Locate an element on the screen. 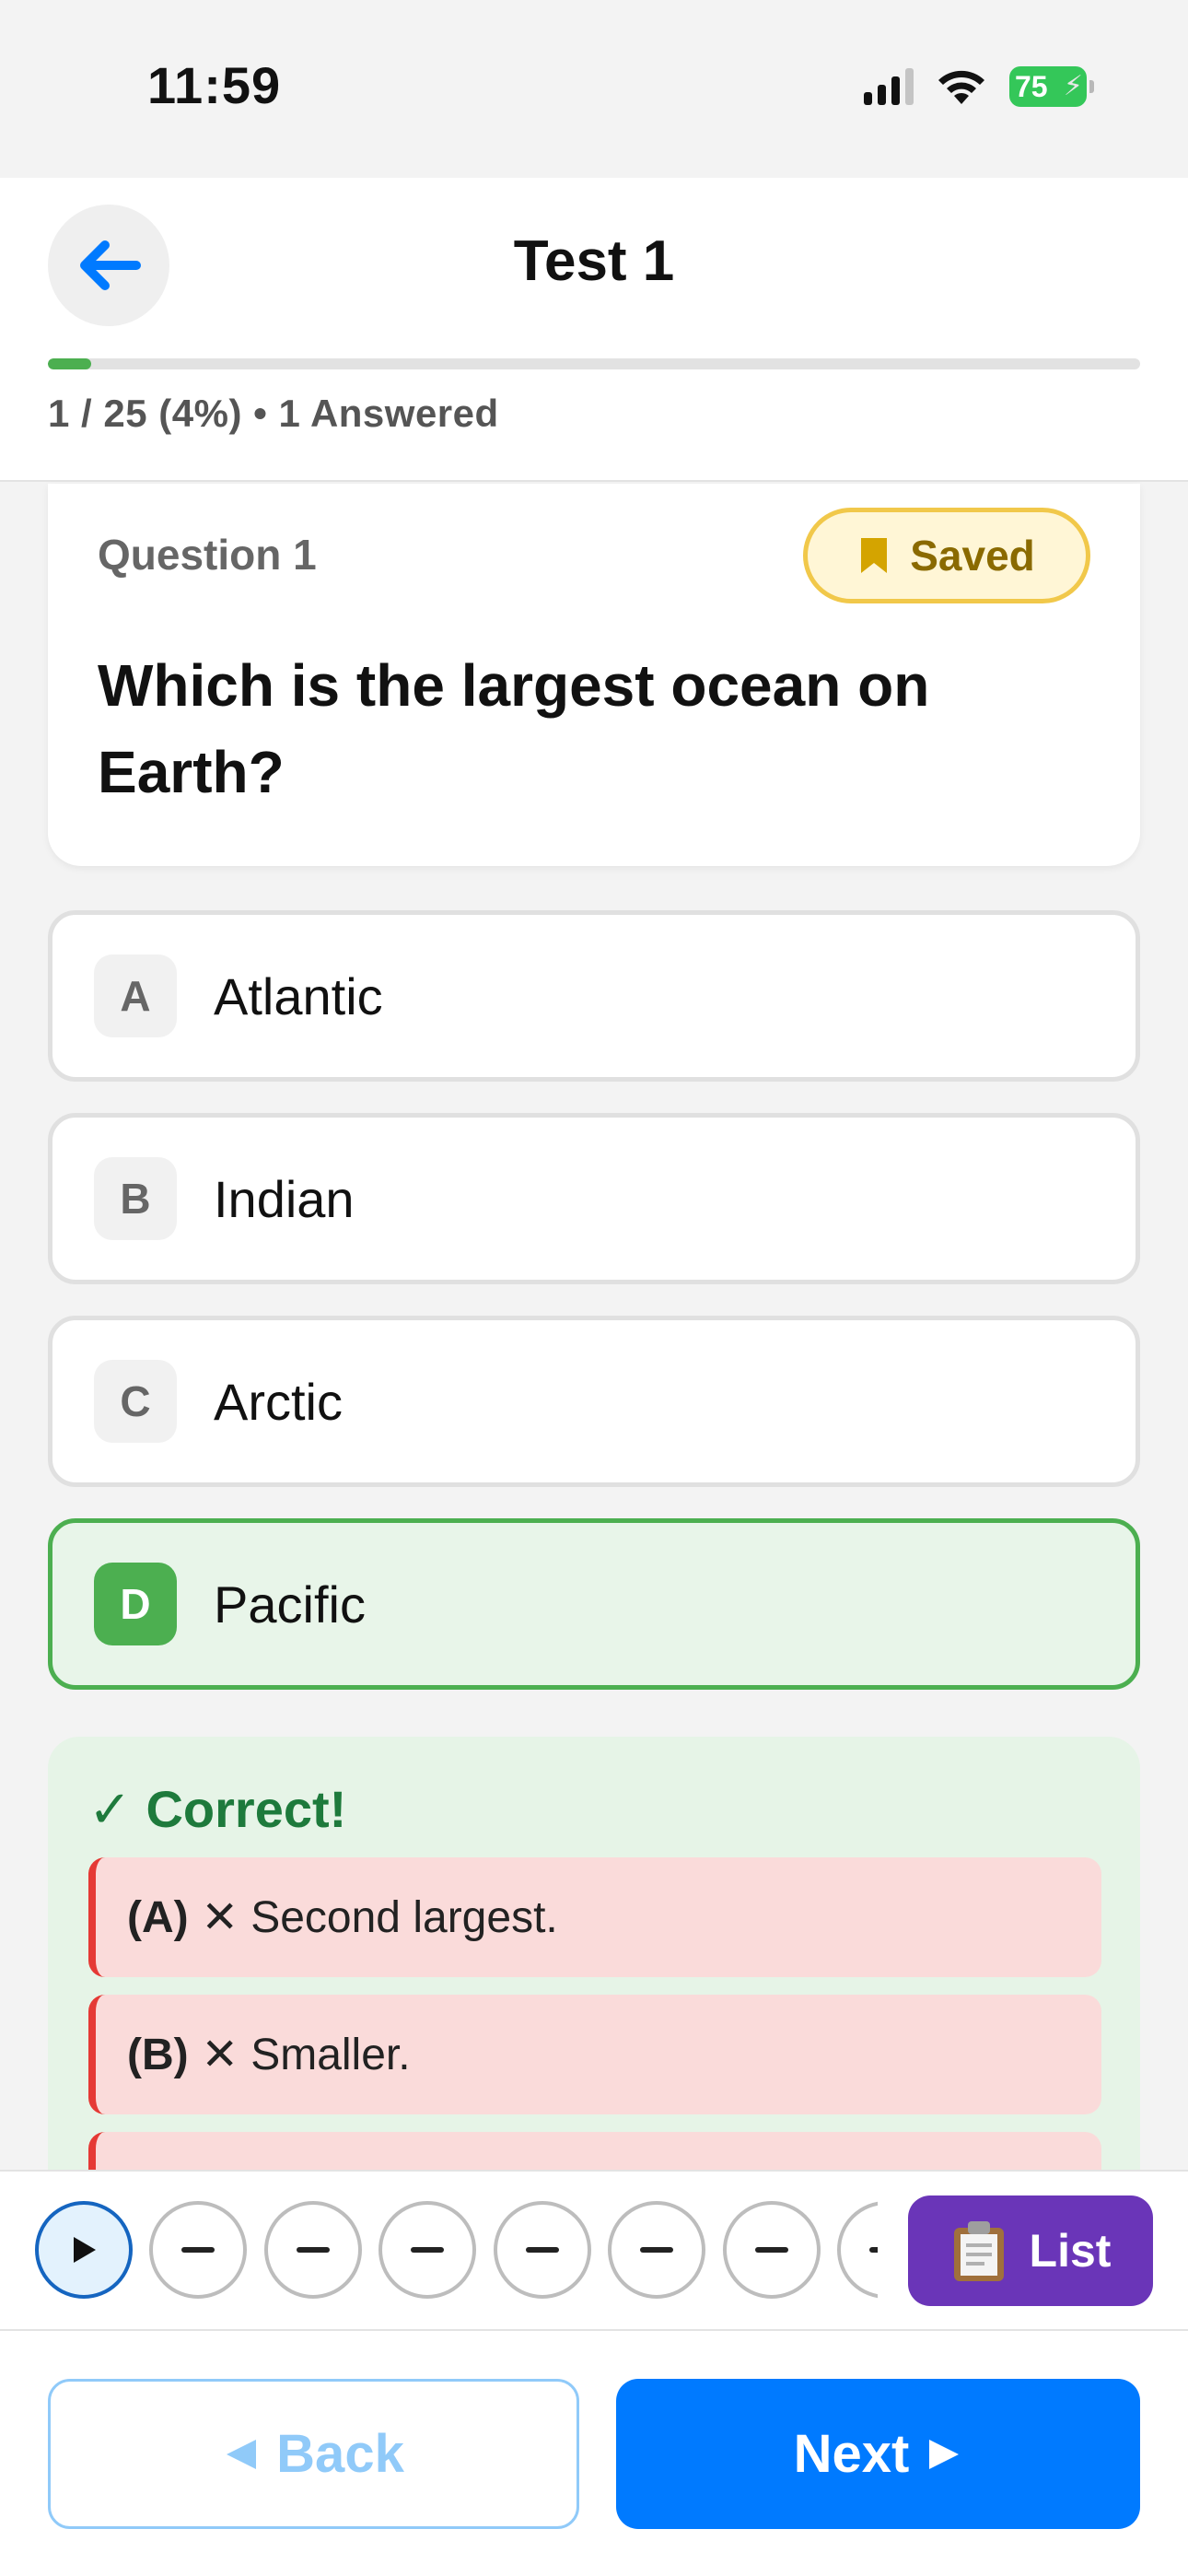 This screenshot has height=2576, width=1188. option-letter: C is located at coordinates (135, 1401).